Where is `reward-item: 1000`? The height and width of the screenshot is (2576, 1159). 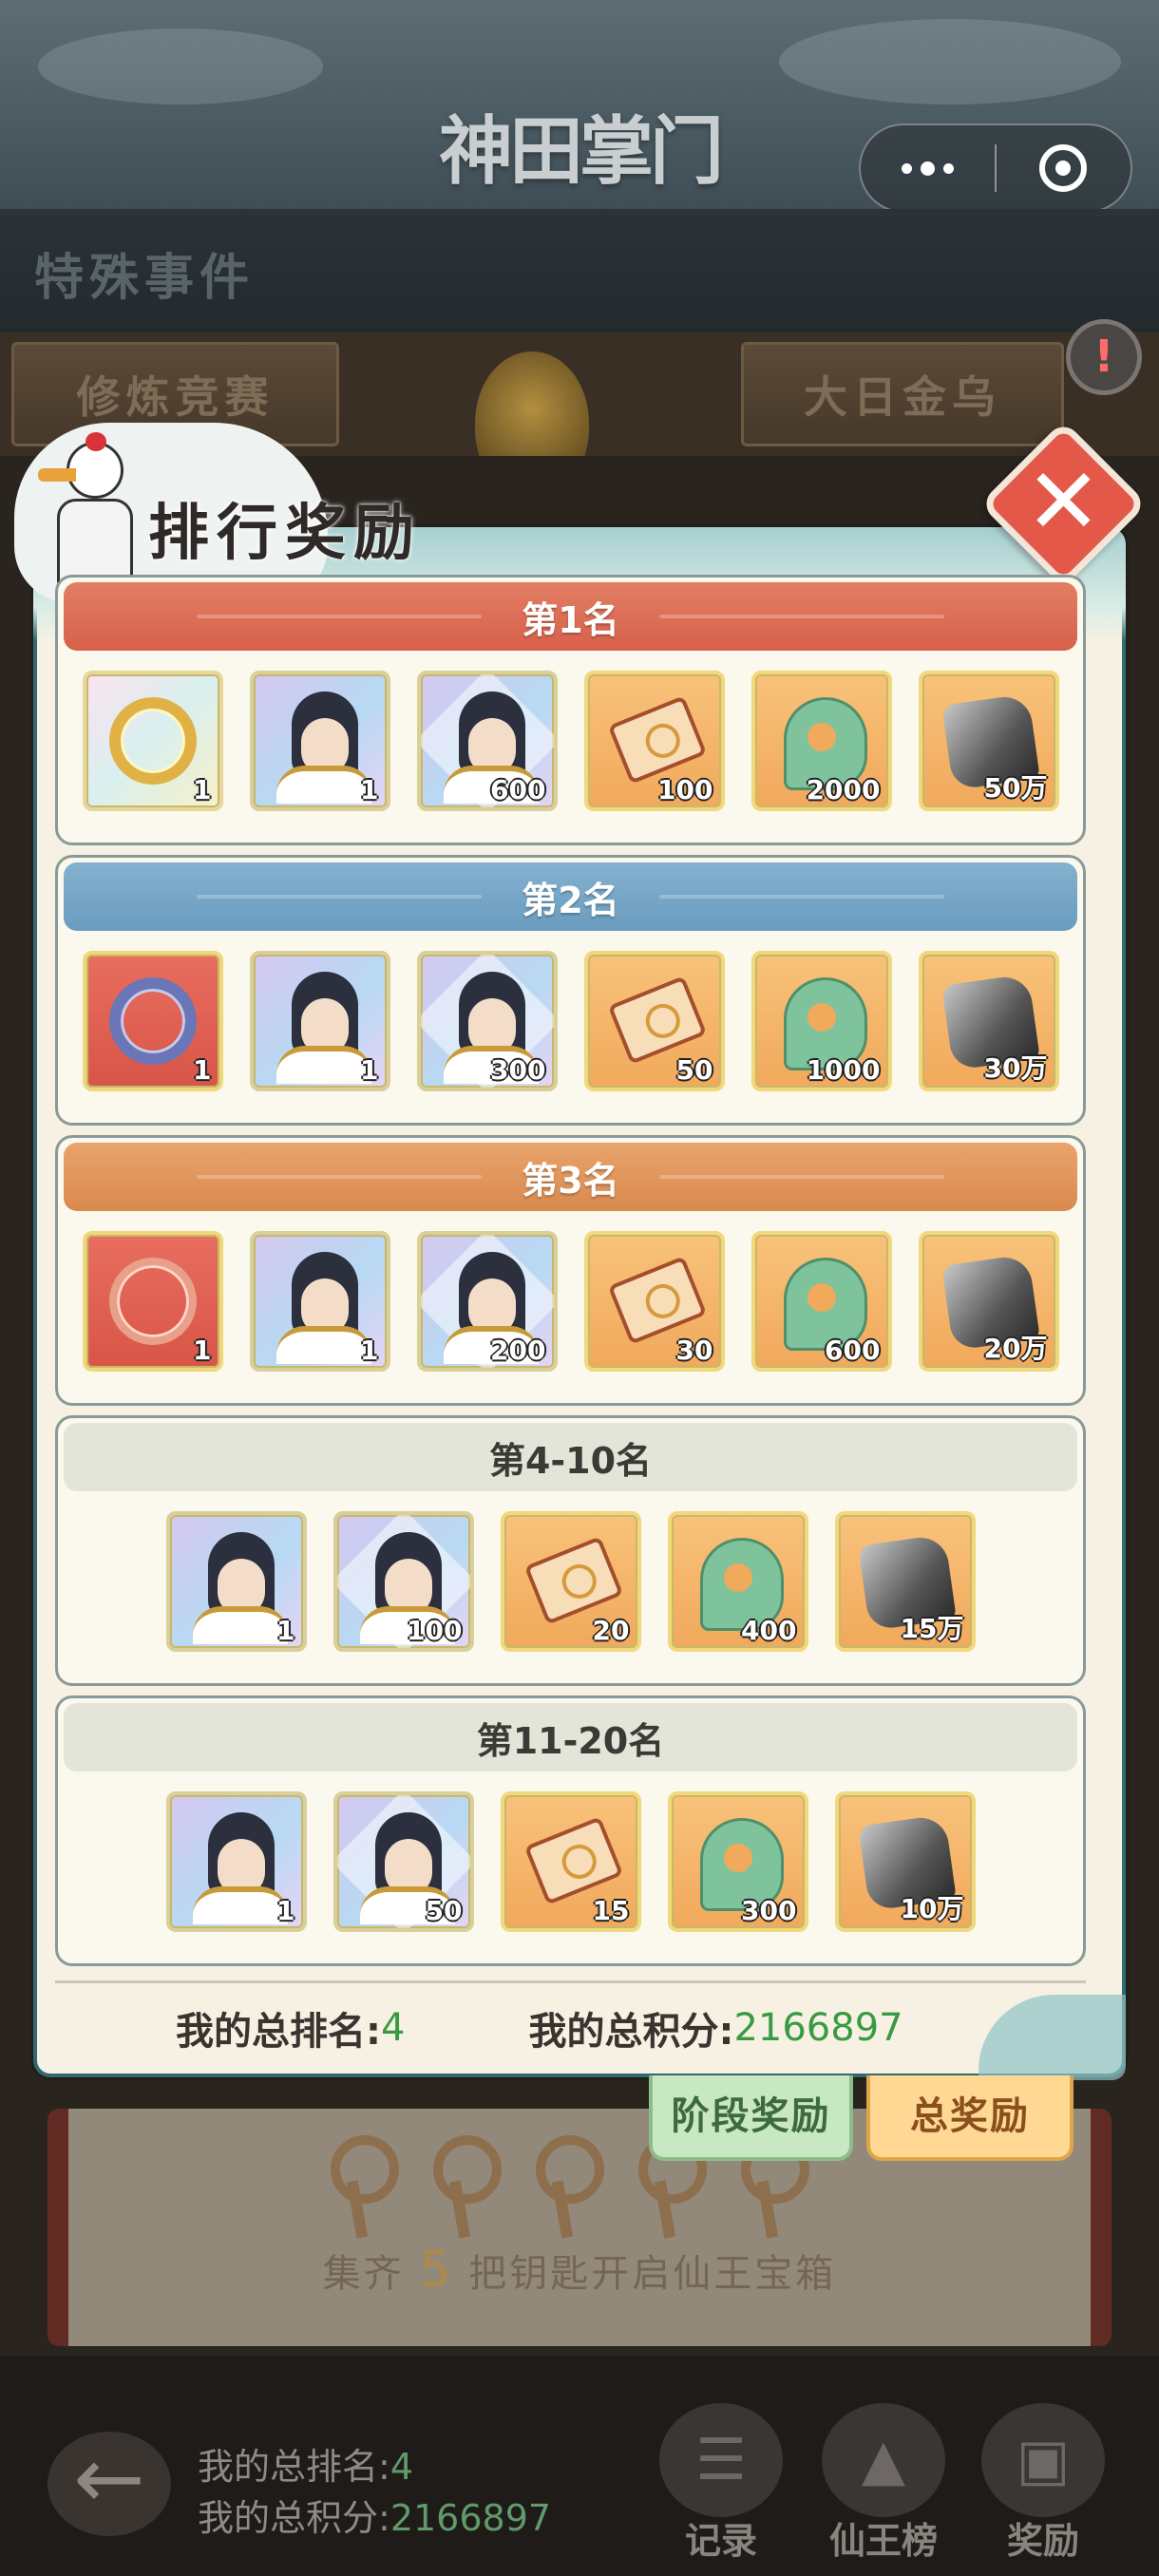
reward-item: 1000 is located at coordinates (821, 1021).